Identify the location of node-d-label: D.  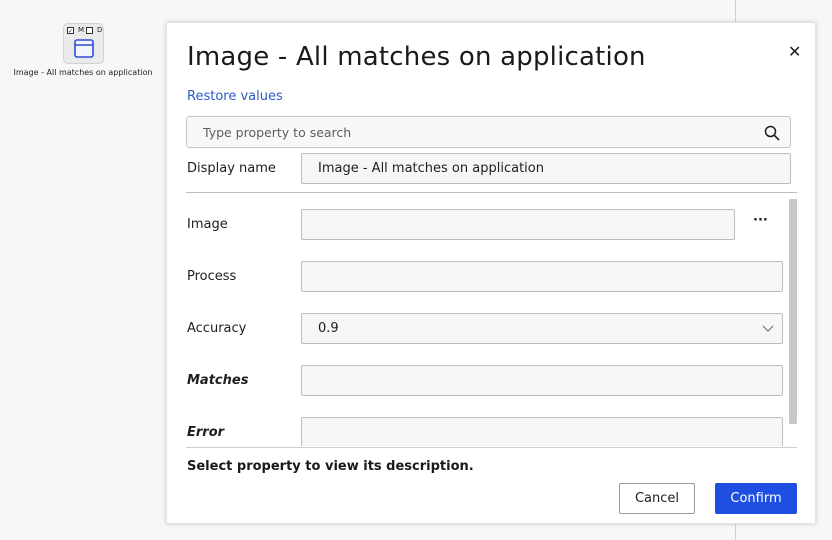
(100, 30).